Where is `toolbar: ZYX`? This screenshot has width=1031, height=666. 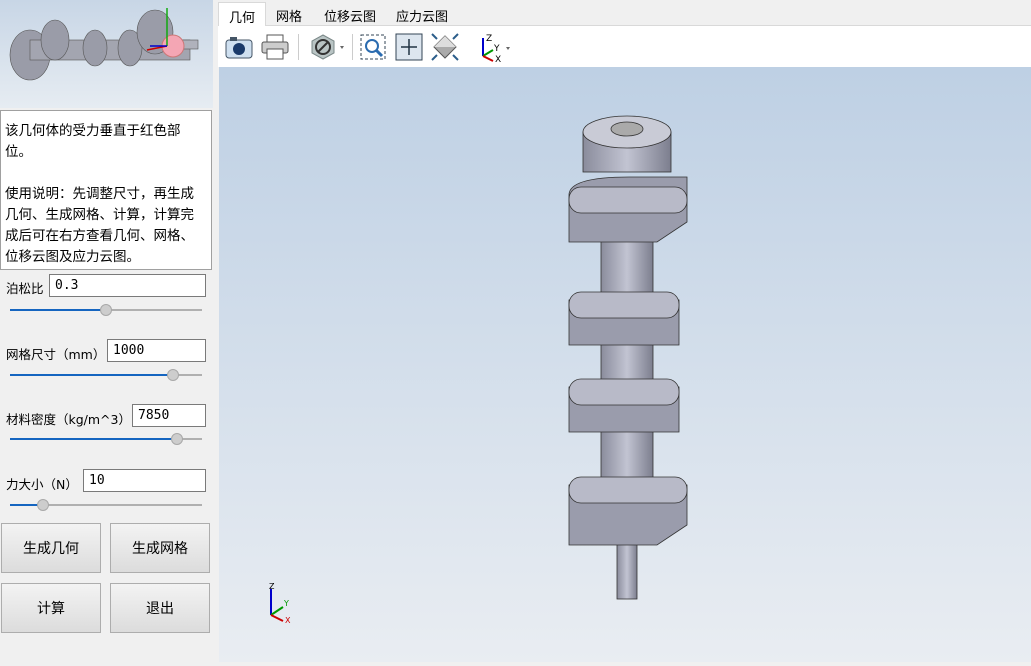
toolbar: ZYX is located at coordinates (624, 46).